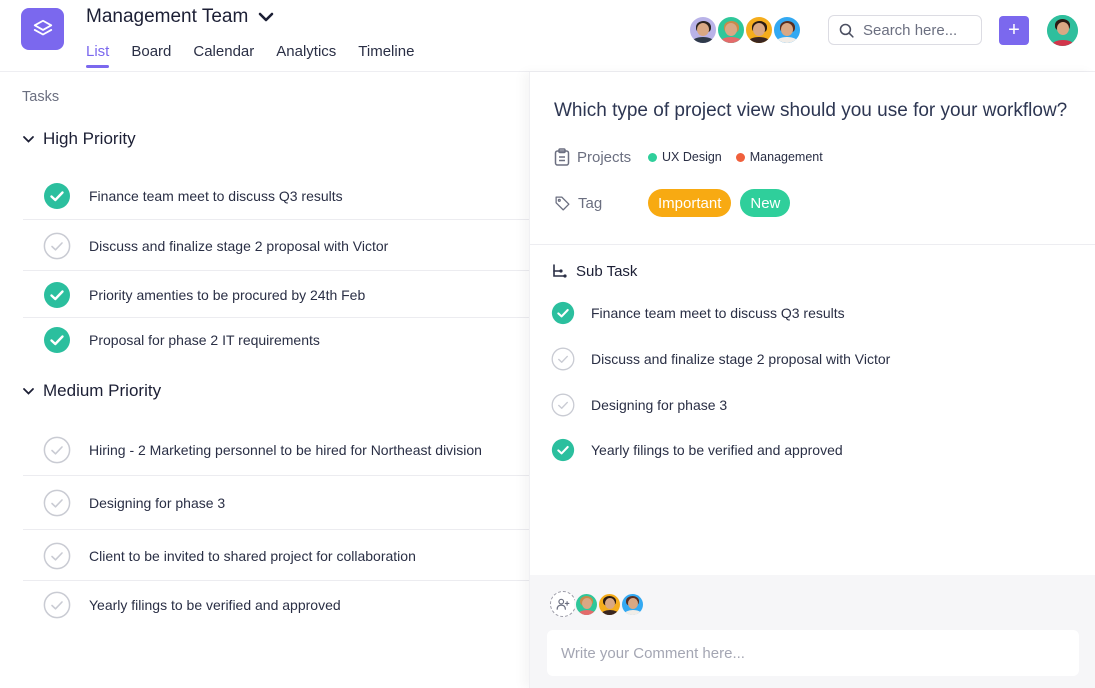  I want to click on search-icon, so click(846, 30).